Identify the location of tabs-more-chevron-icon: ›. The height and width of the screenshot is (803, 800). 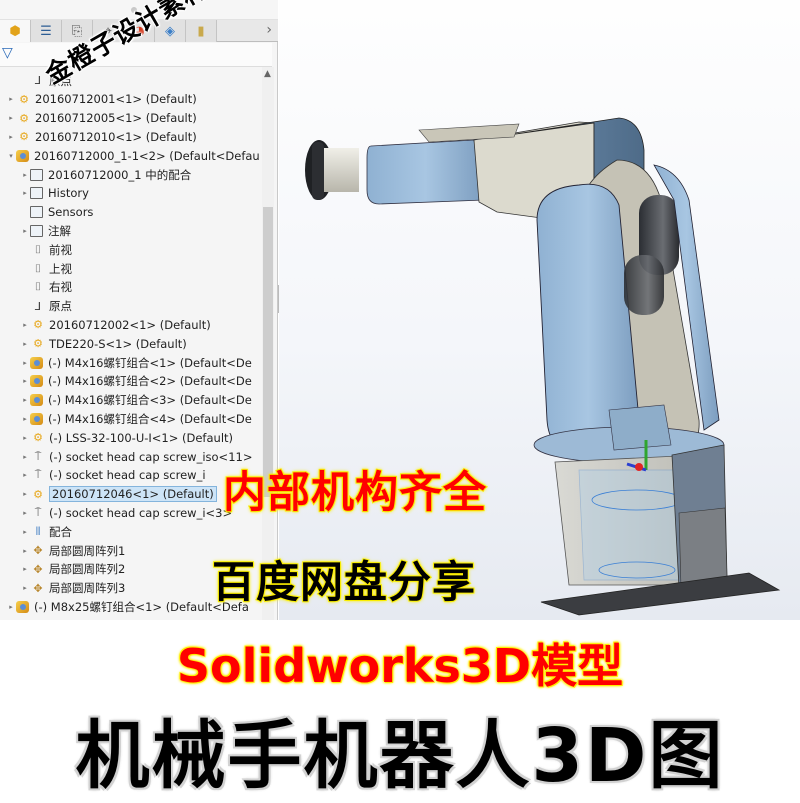
(269, 30).